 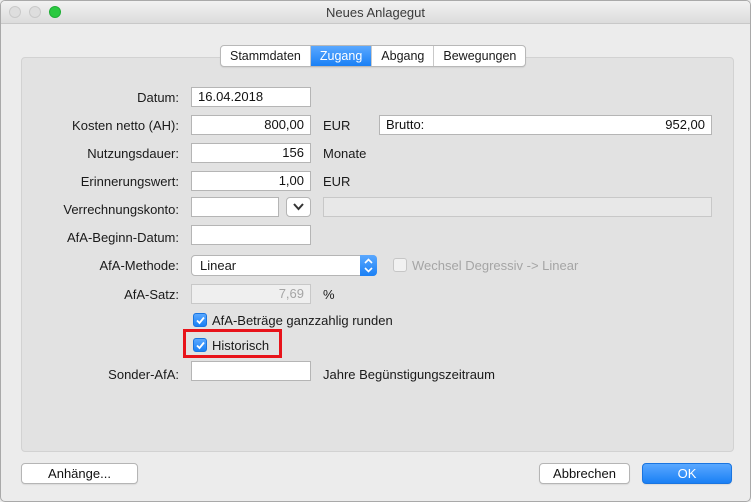 What do you see at coordinates (409, 374) in the screenshot?
I see `sonder-afa-unit: Jahre Begünstigungszeitraum` at bounding box center [409, 374].